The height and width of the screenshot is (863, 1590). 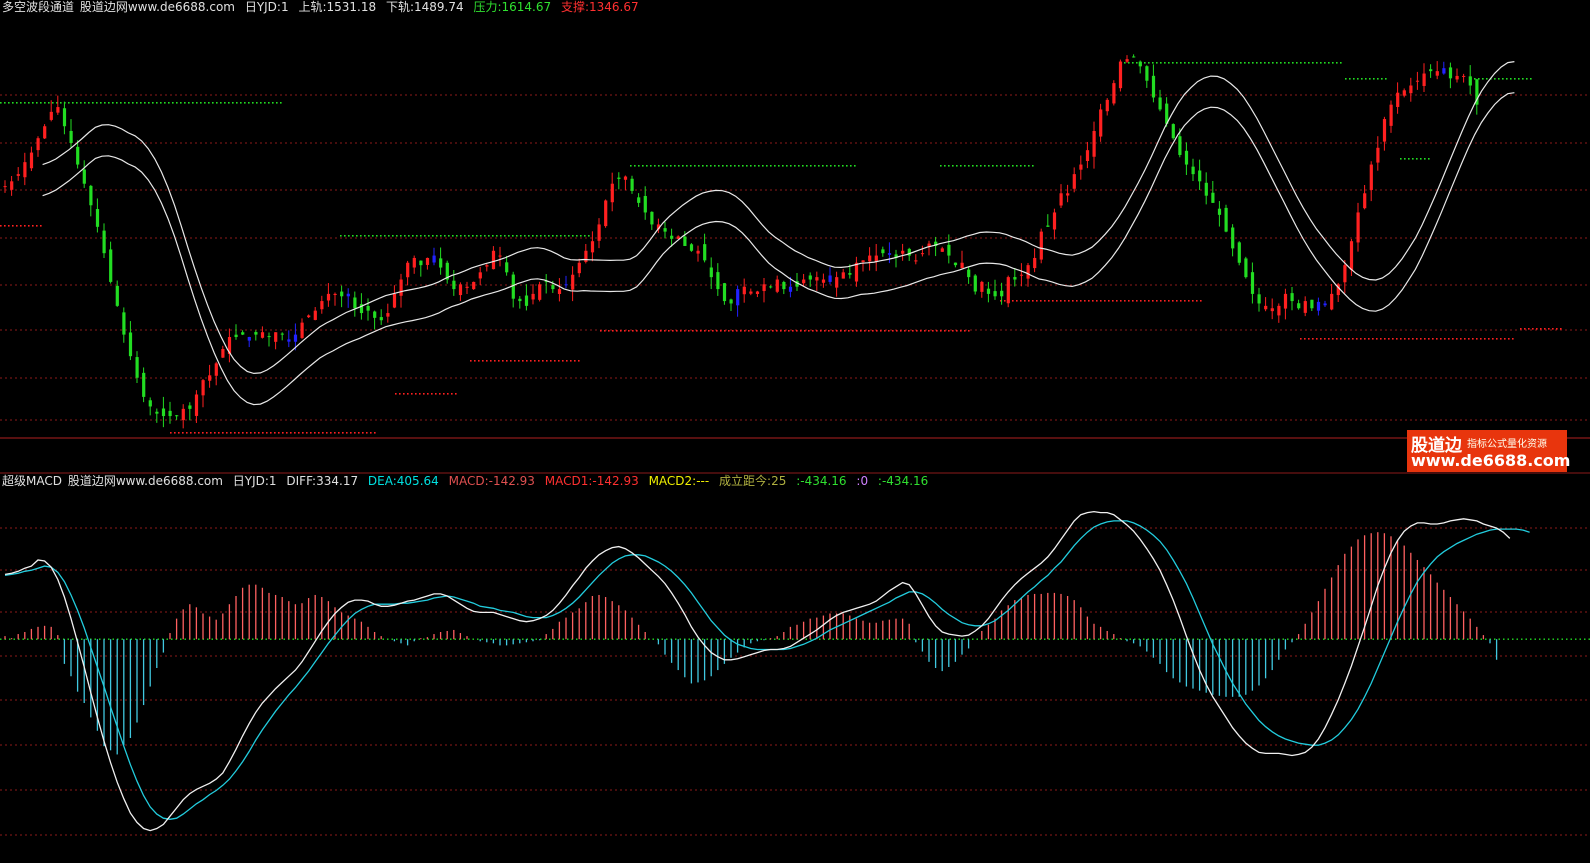 I want to click on extra-value-2: :0, so click(x=862, y=481).